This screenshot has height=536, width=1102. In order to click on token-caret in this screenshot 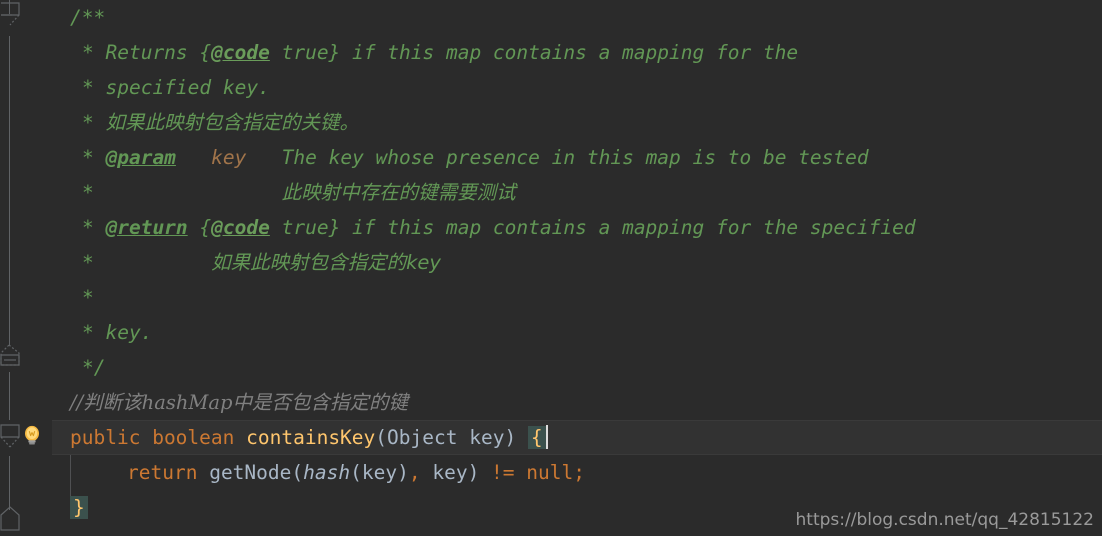, I will do `click(546, 437)`.